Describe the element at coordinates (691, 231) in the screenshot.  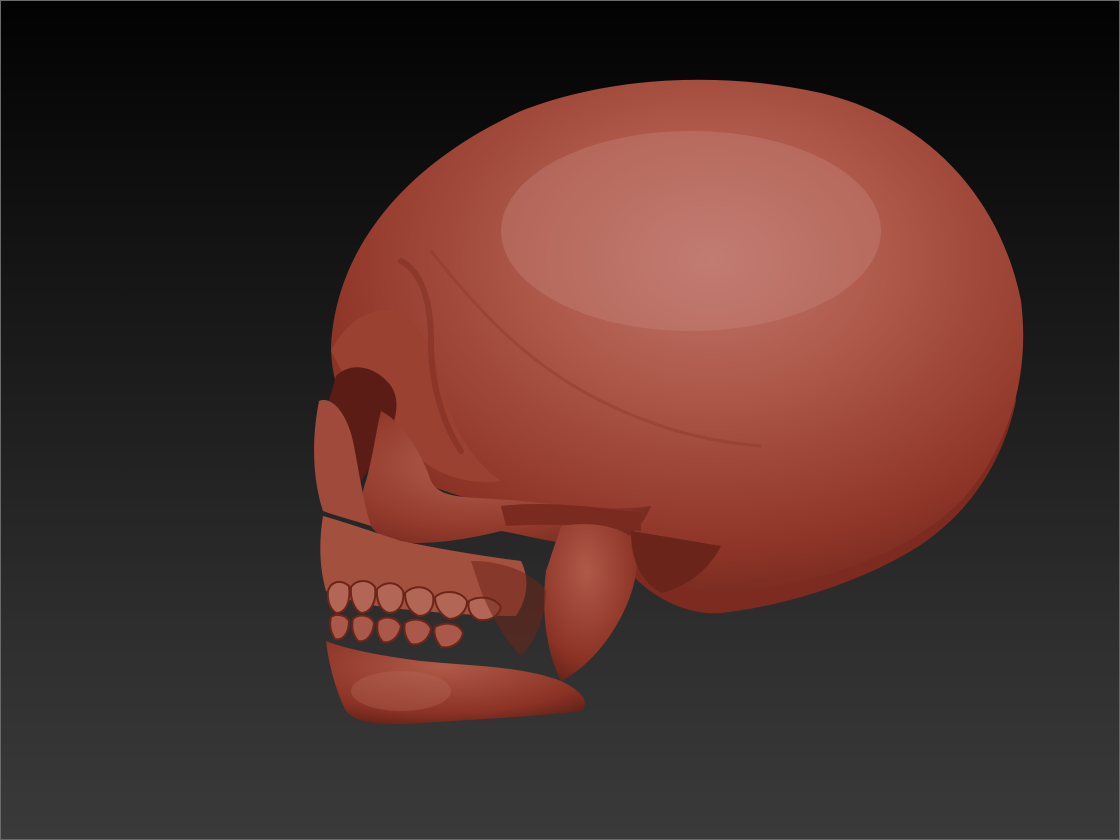
I see `cranium-highlight` at that location.